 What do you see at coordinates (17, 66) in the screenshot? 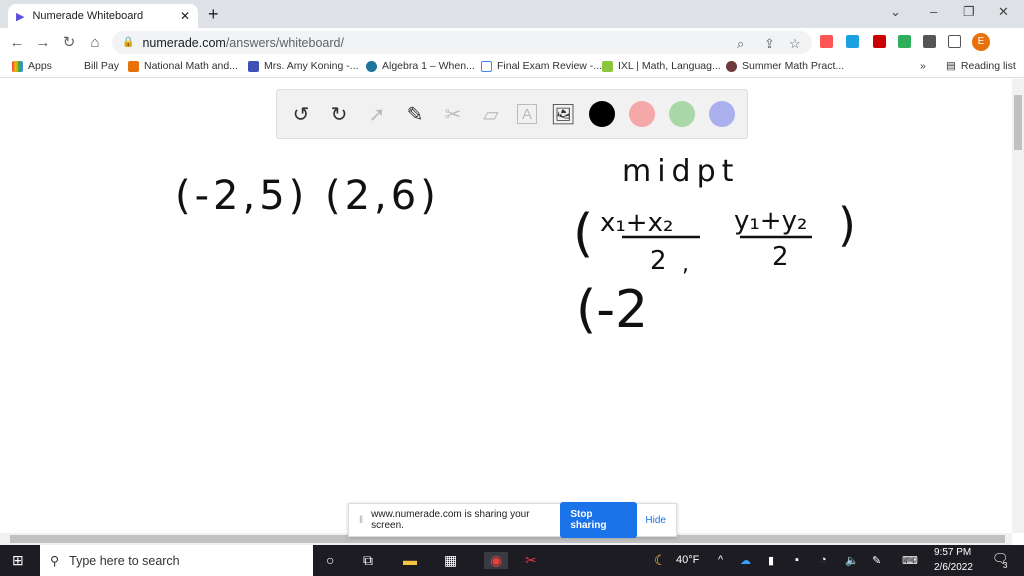
I see `apps-grid-icon` at bounding box center [17, 66].